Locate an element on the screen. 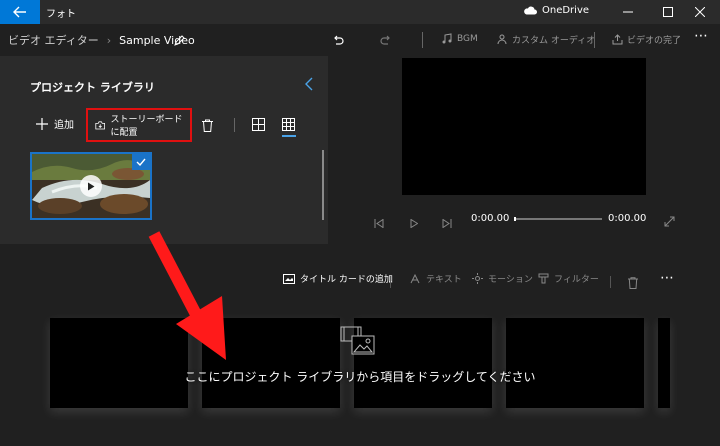 This screenshot has width=720, height=446. app-title: フォト is located at coordinates (61, 14).